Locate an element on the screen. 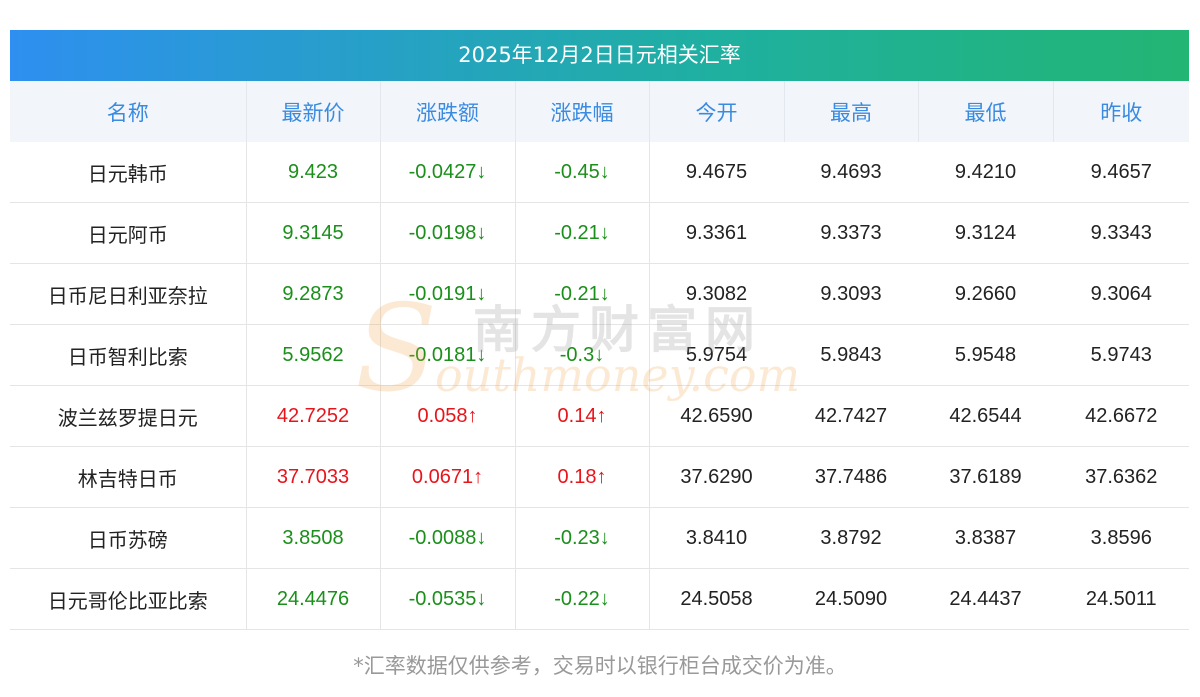 The image size is (1200, 697). header-low: 最低 is located at coordinates (986, 111).